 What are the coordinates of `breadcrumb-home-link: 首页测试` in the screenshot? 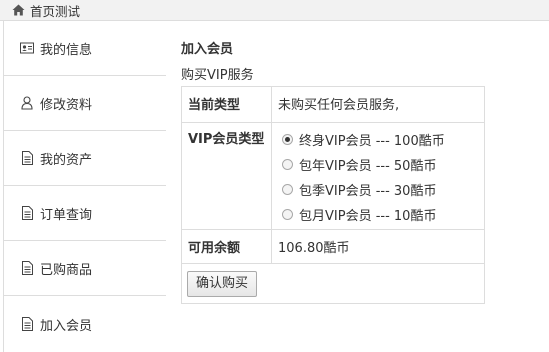 It's located at (55, 10).